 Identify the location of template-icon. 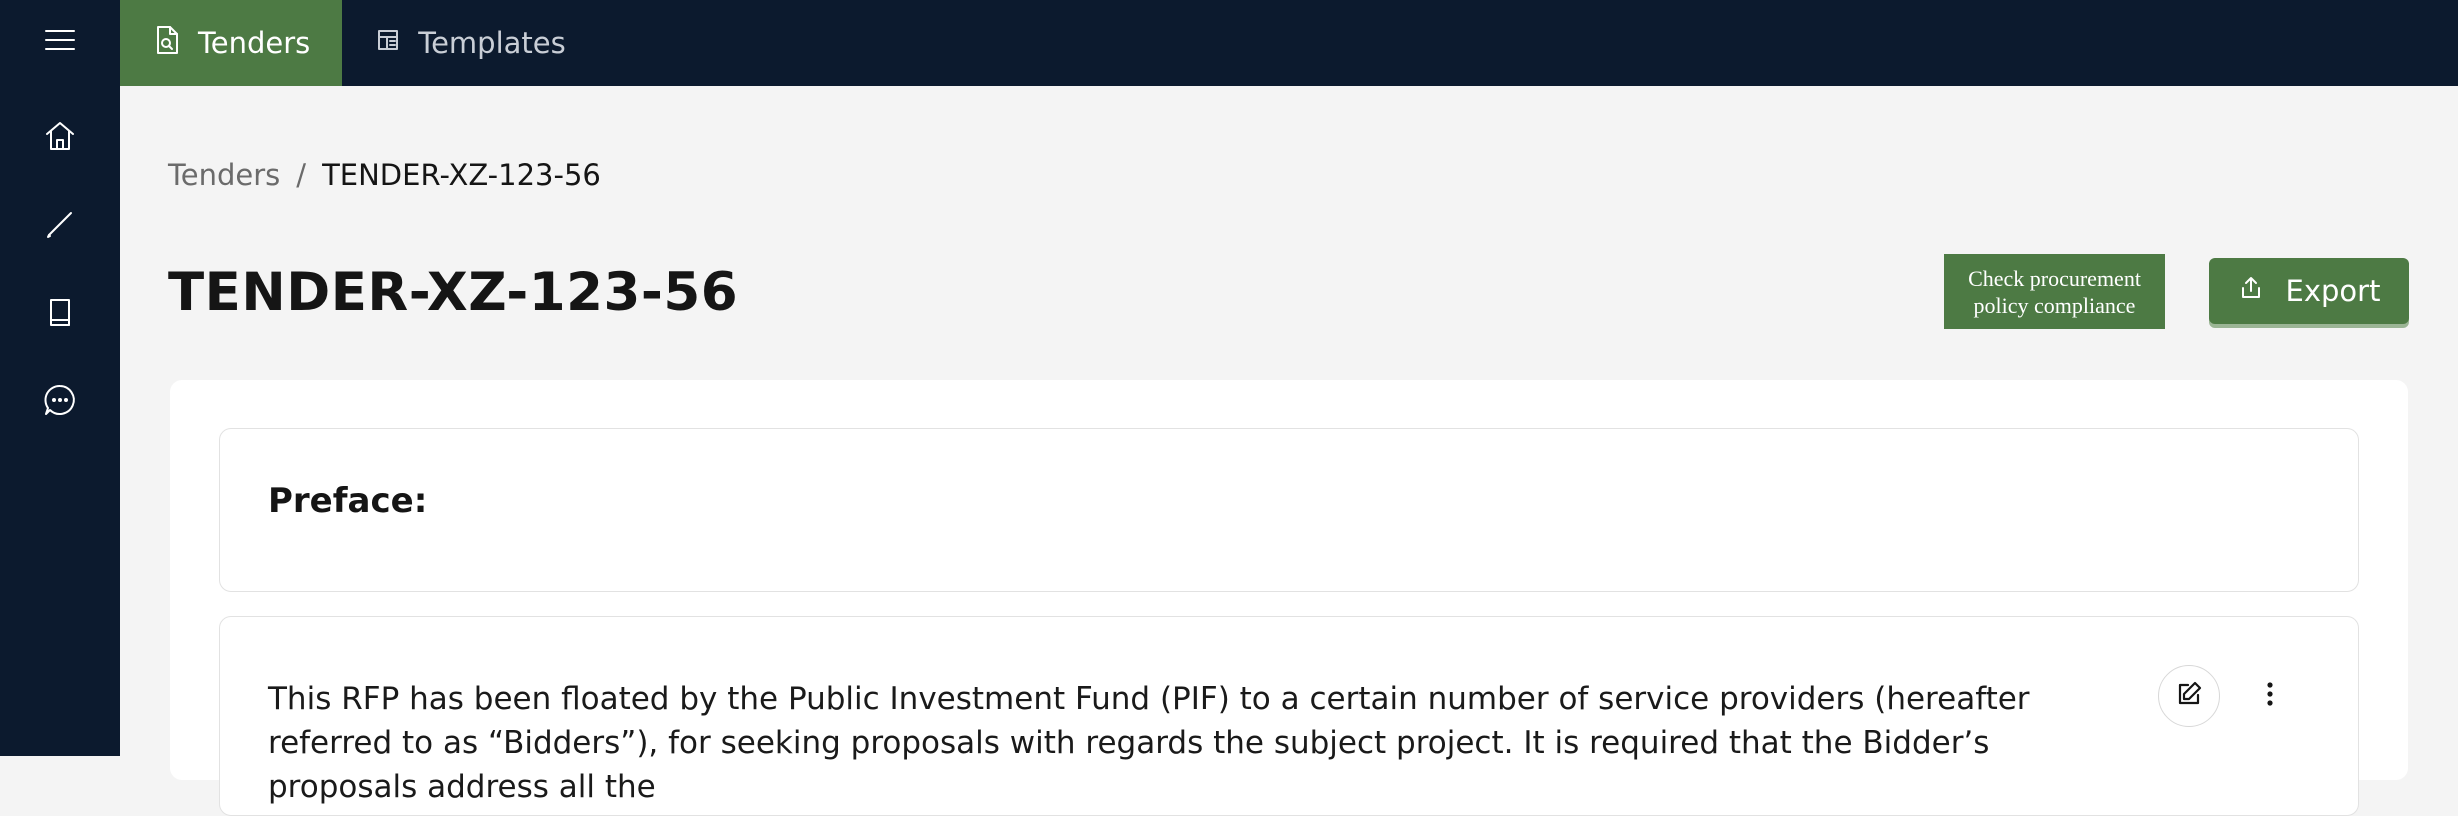
(388, 43).